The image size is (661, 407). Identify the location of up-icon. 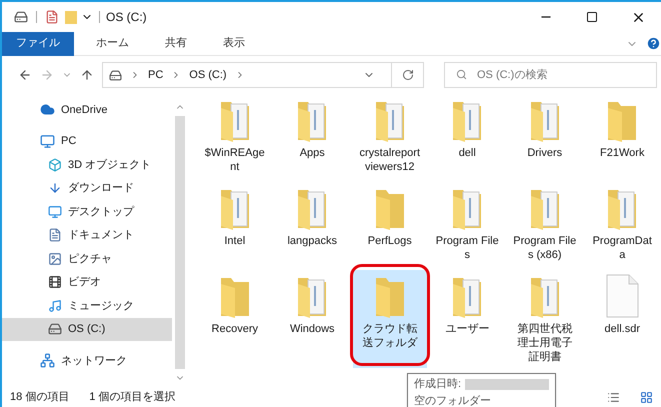
(87, 75).